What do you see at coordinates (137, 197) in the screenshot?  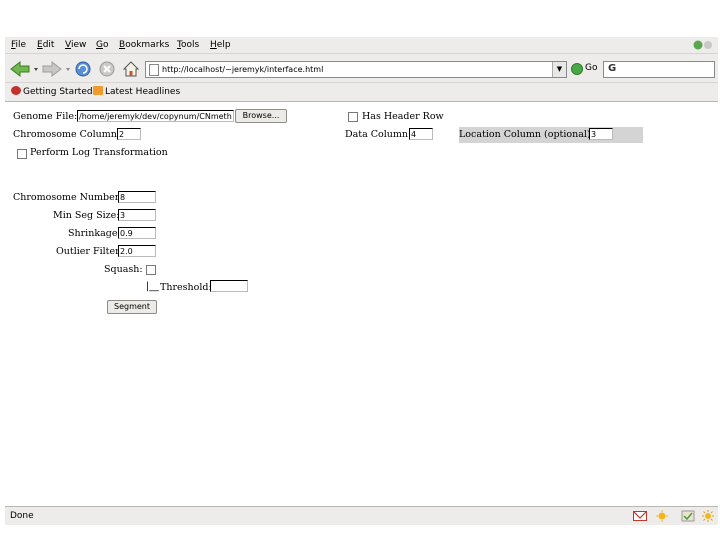 I see `chromosome-number-input: 8` at bounding box center [137, 197].